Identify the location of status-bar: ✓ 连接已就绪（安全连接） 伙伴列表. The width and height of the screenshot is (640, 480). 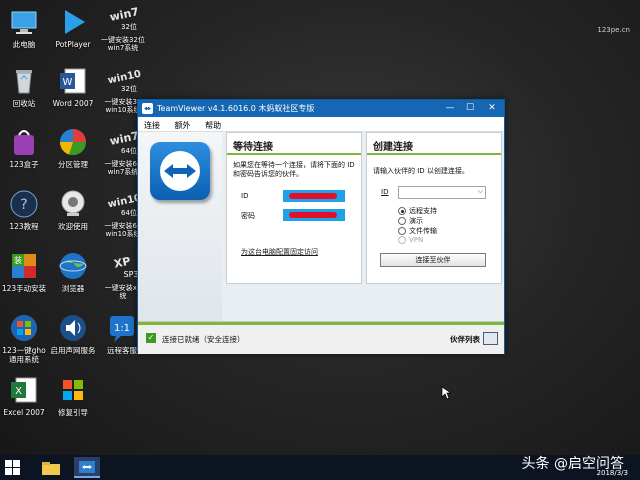
(321, 337).